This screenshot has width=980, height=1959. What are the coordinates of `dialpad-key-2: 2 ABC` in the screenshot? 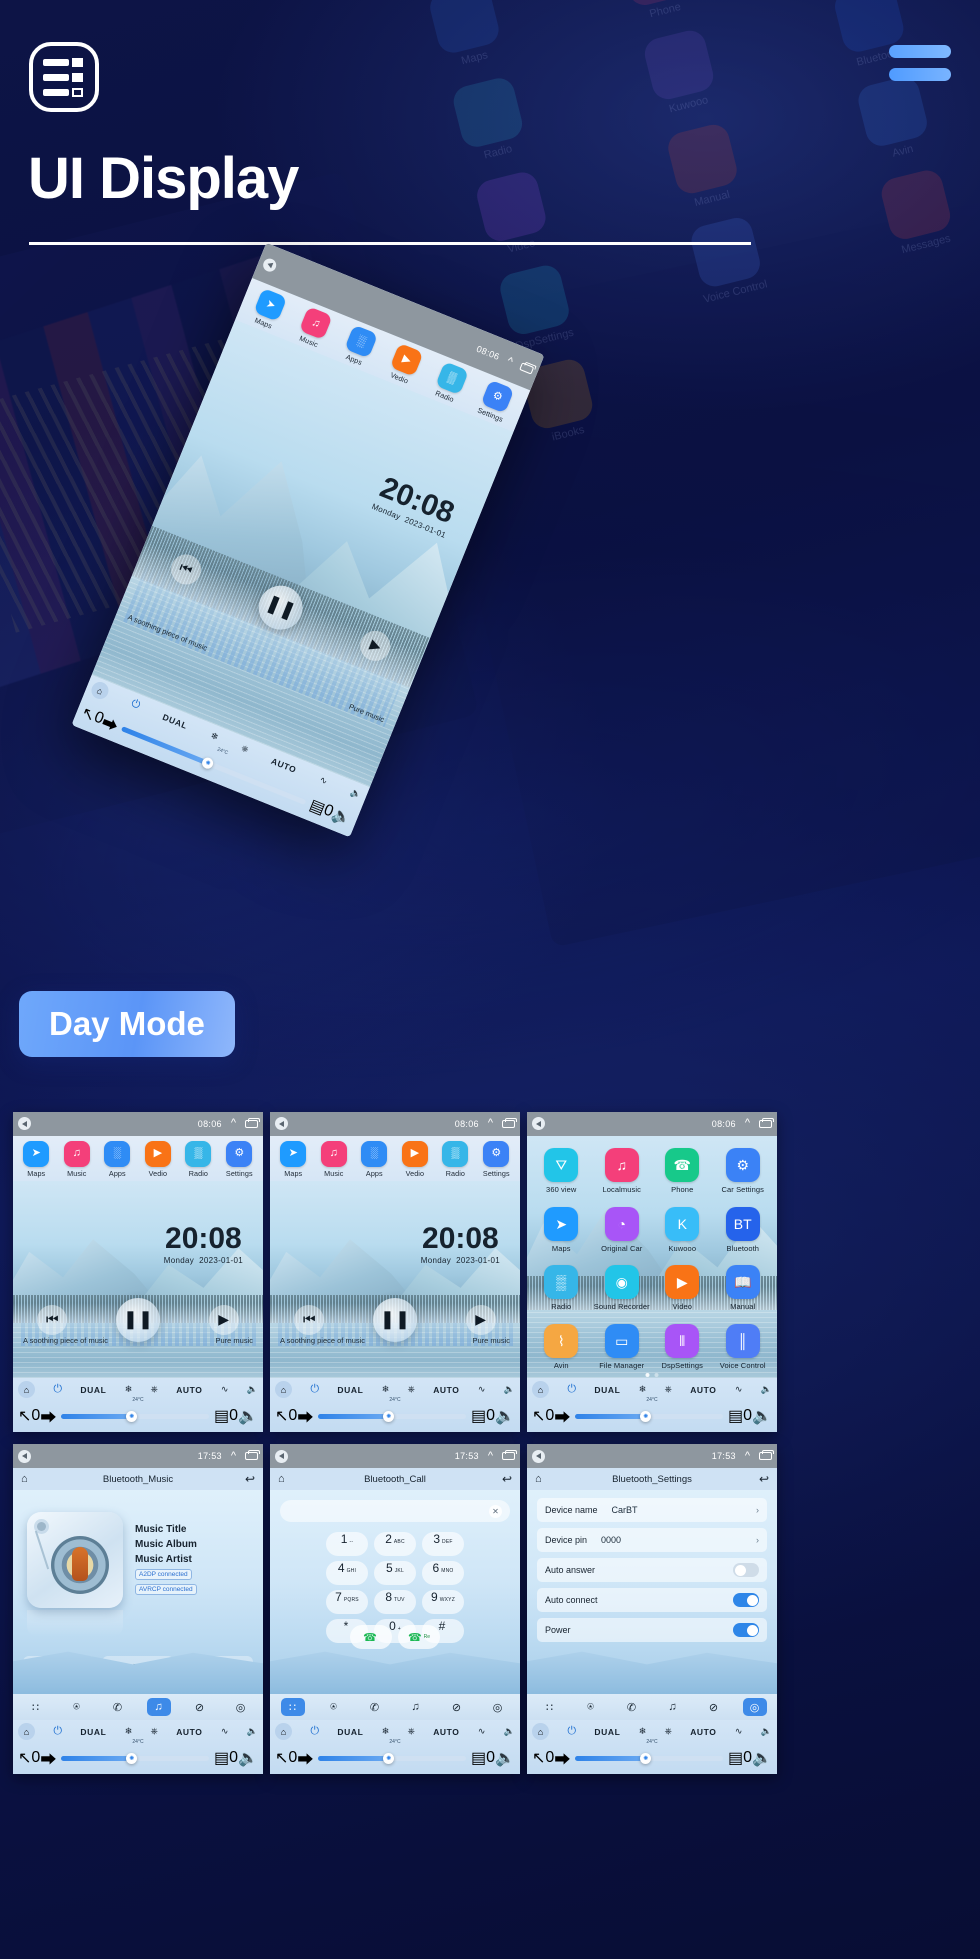 It's located at (395, 1544).